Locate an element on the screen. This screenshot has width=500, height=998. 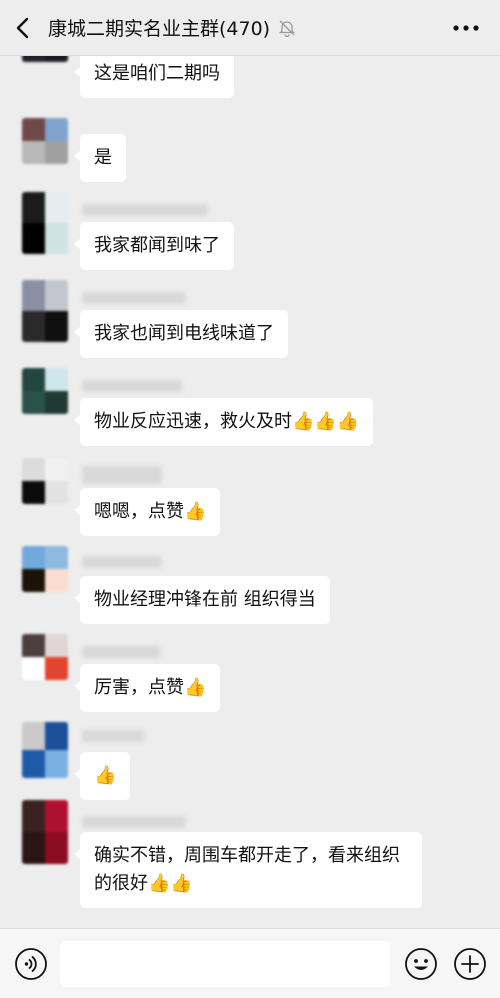
emoji-button is located at coordinates (421, 964).